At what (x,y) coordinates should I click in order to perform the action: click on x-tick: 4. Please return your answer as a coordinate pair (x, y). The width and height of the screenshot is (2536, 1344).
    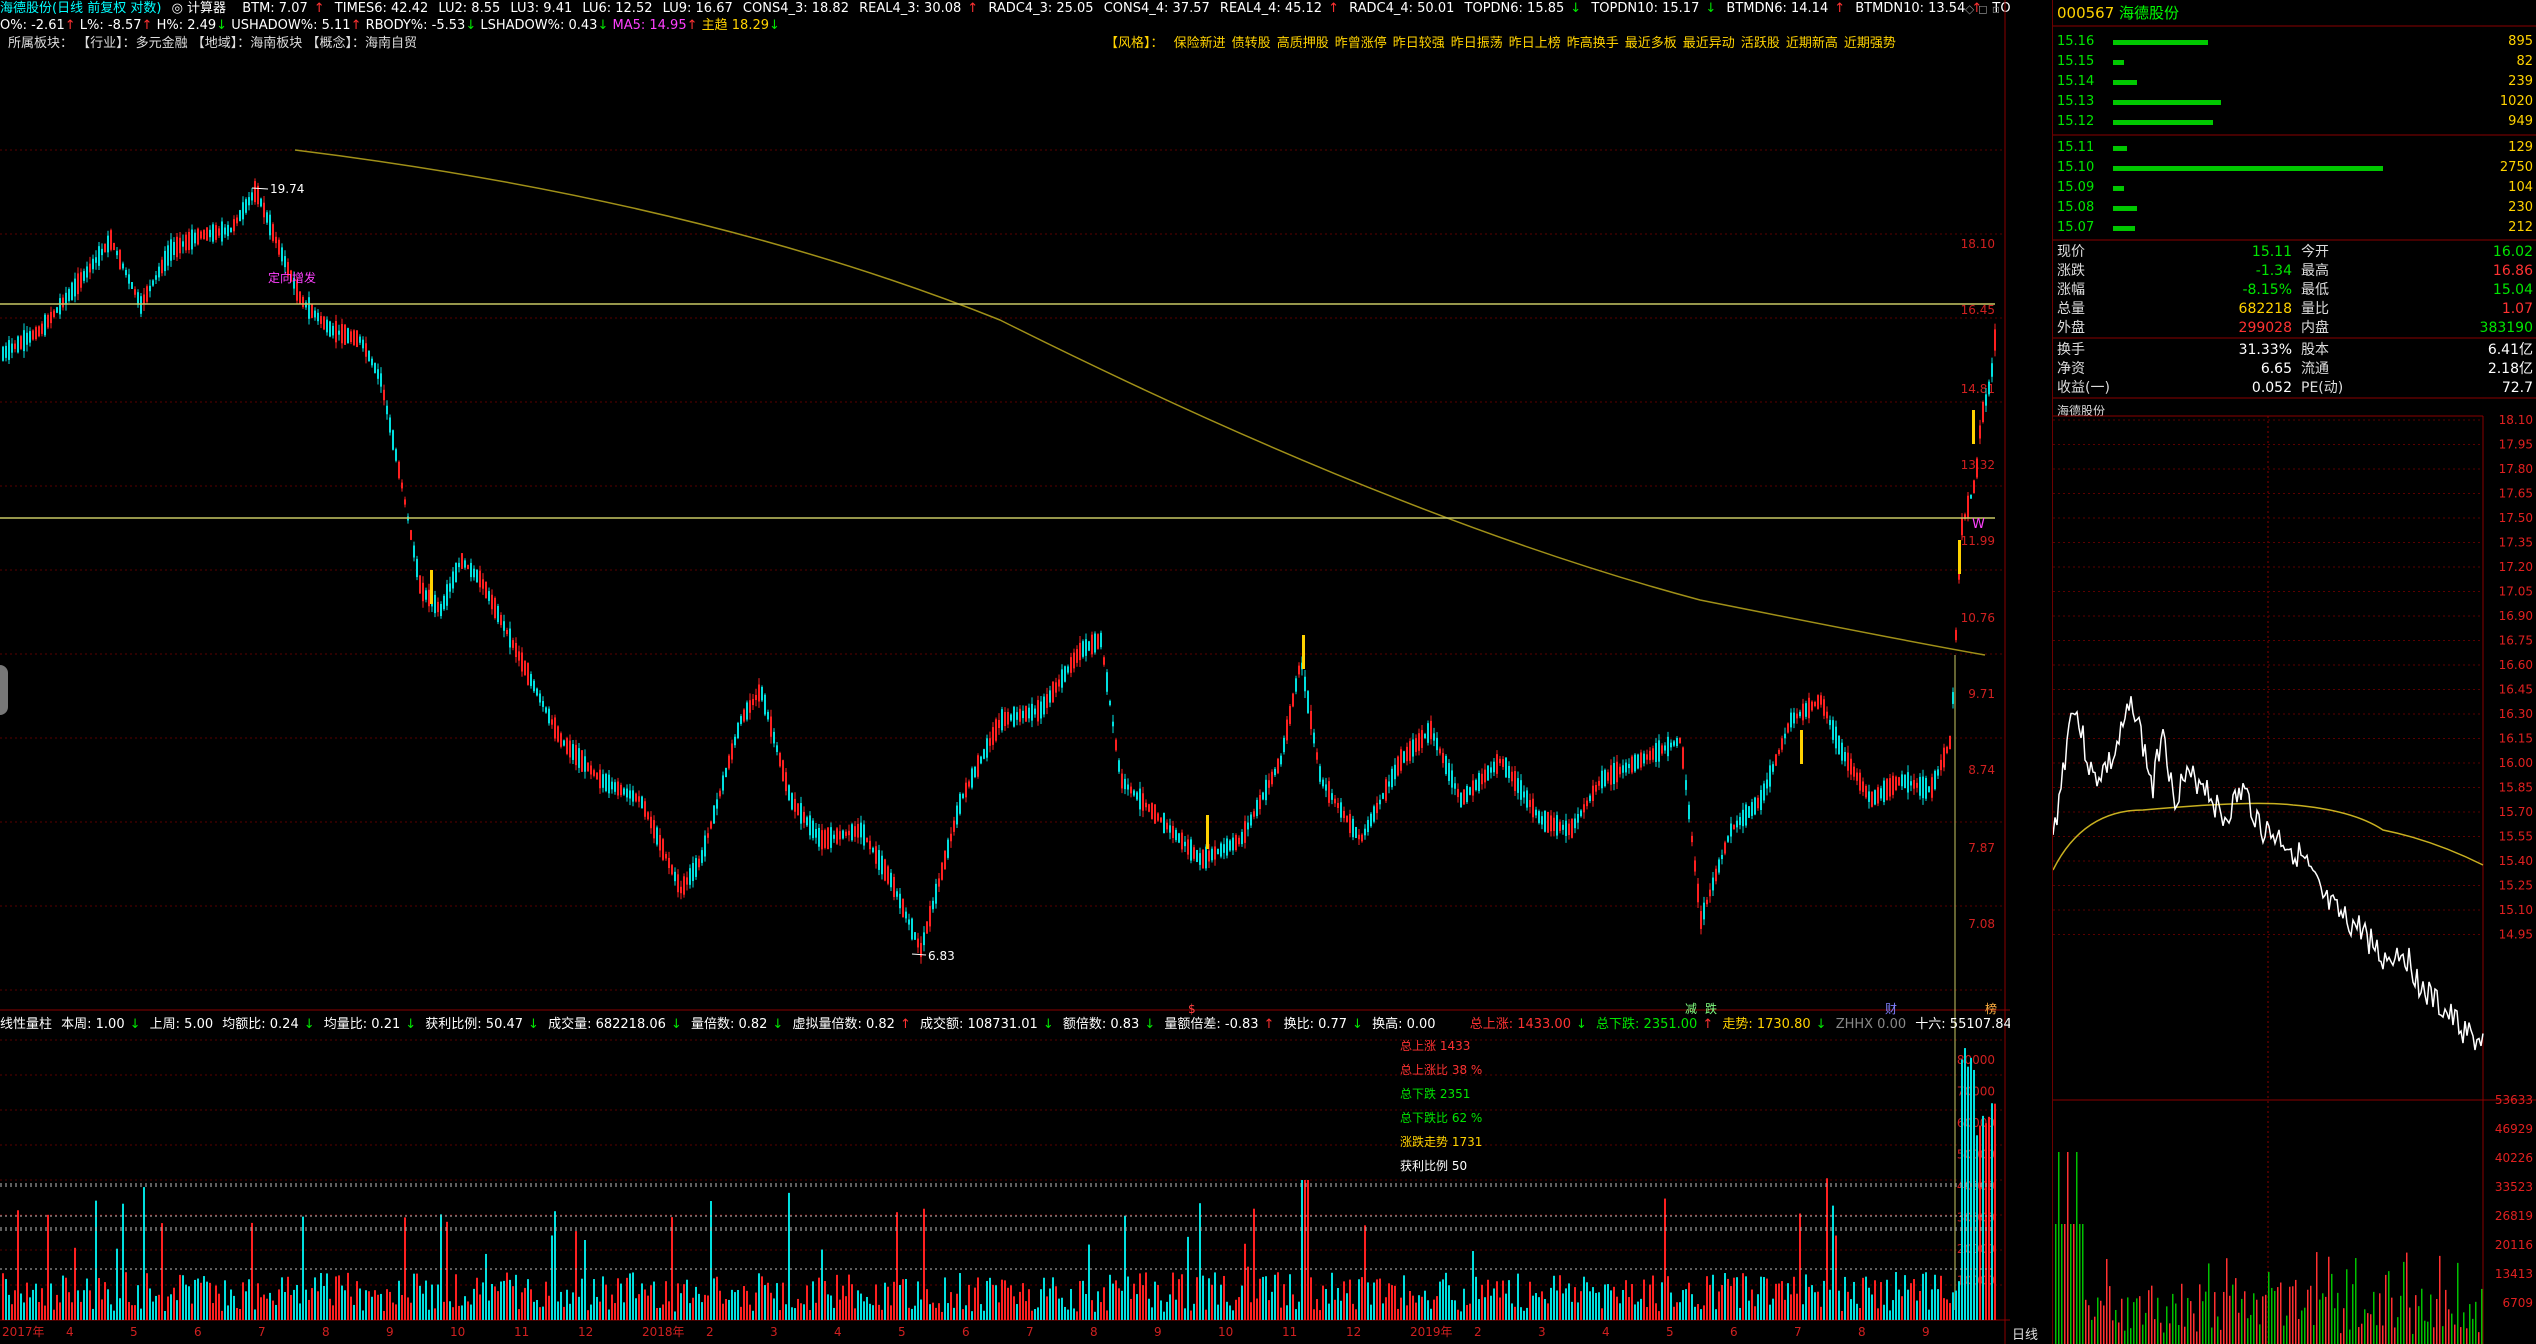
    Looking at the image, I should click on (70, 1332).